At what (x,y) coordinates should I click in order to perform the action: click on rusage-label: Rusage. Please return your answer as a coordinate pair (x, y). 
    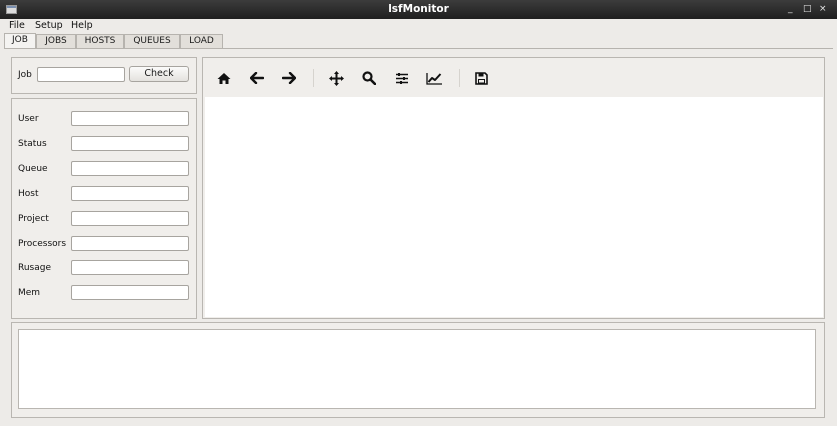
    Looking at the image, I should click on (35, 268).